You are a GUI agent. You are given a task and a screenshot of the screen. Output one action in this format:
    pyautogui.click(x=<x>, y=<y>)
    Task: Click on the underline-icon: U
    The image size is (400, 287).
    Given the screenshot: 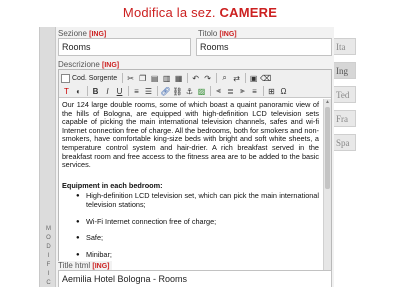 What is the action you would take?
    pyautogui.click(x=119, y=91)
    